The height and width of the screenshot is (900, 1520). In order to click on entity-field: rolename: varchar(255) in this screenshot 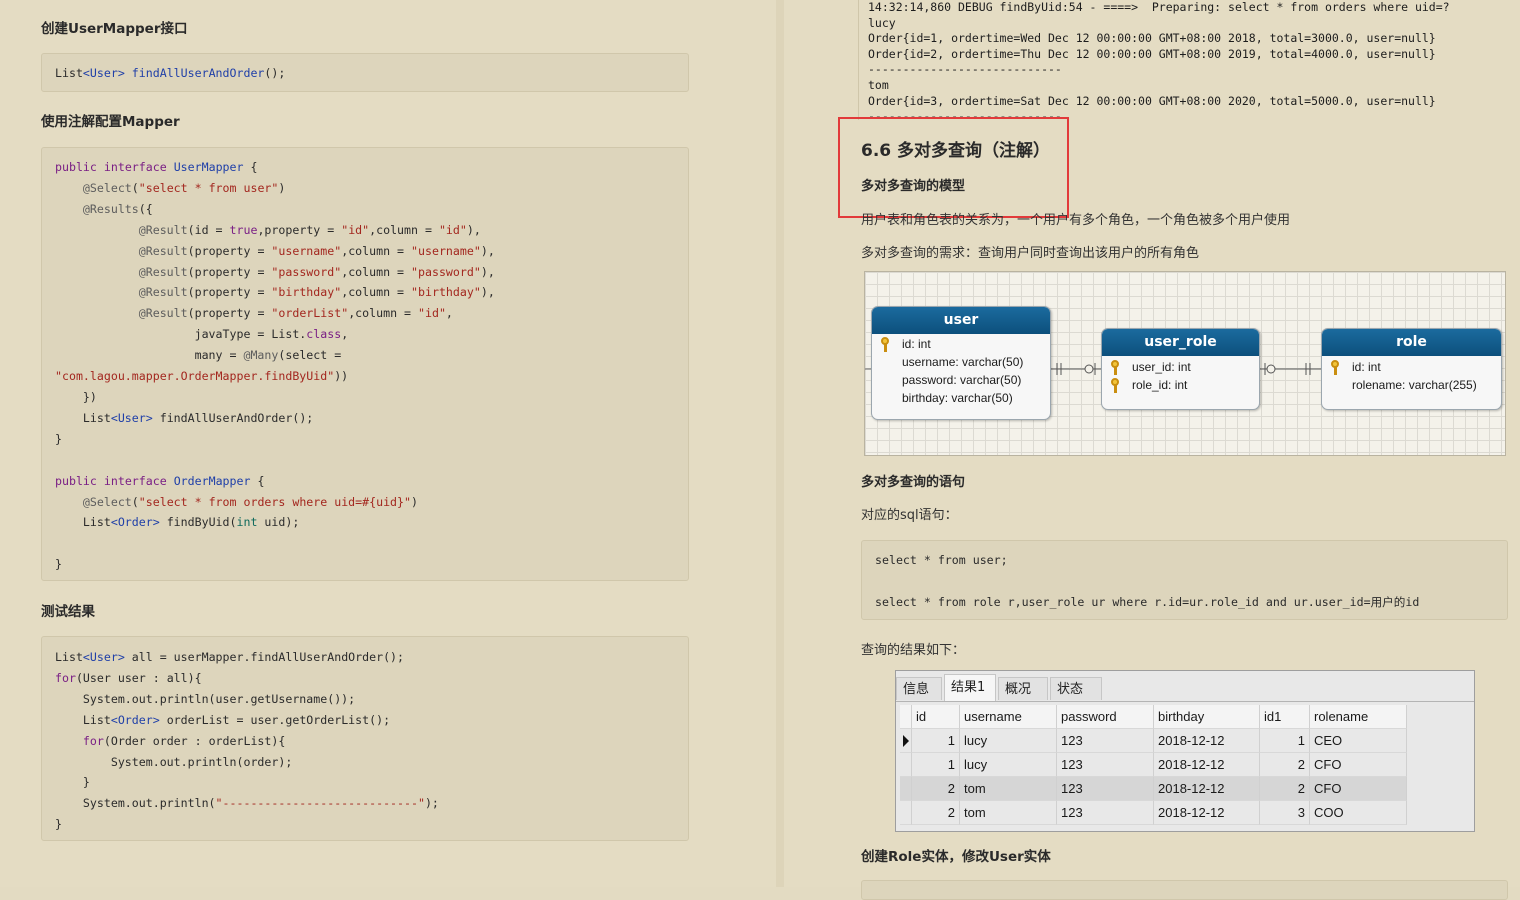, I will do `click(1414, 385)`.